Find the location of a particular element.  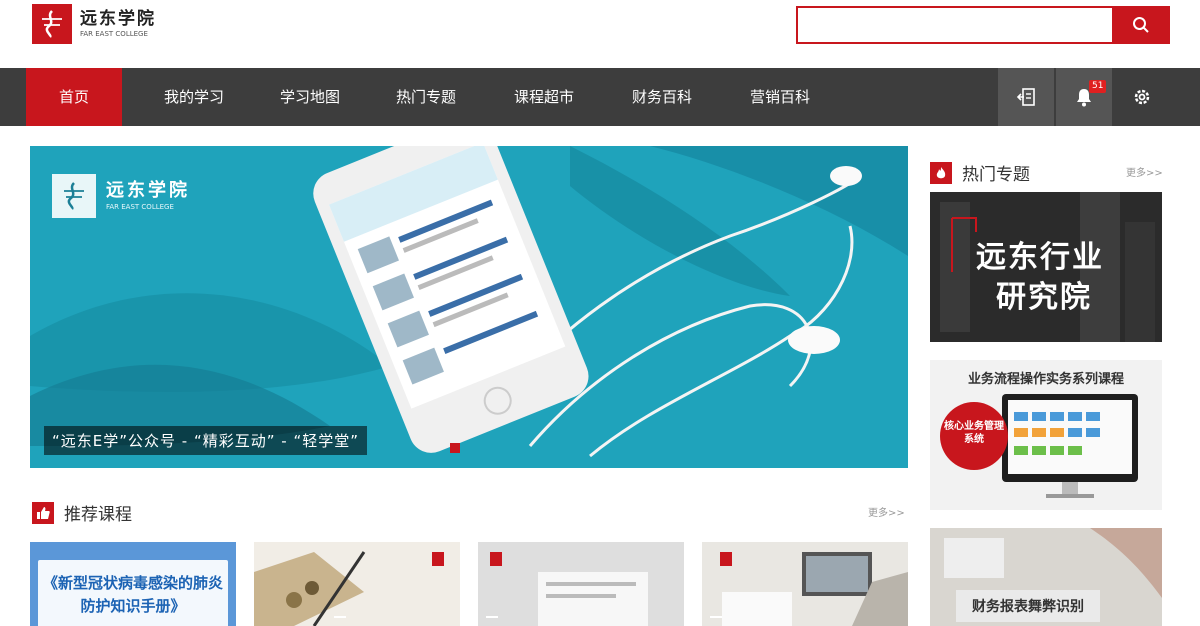

recommended-header: 推荐课程 is located at coordinates (82, 512).